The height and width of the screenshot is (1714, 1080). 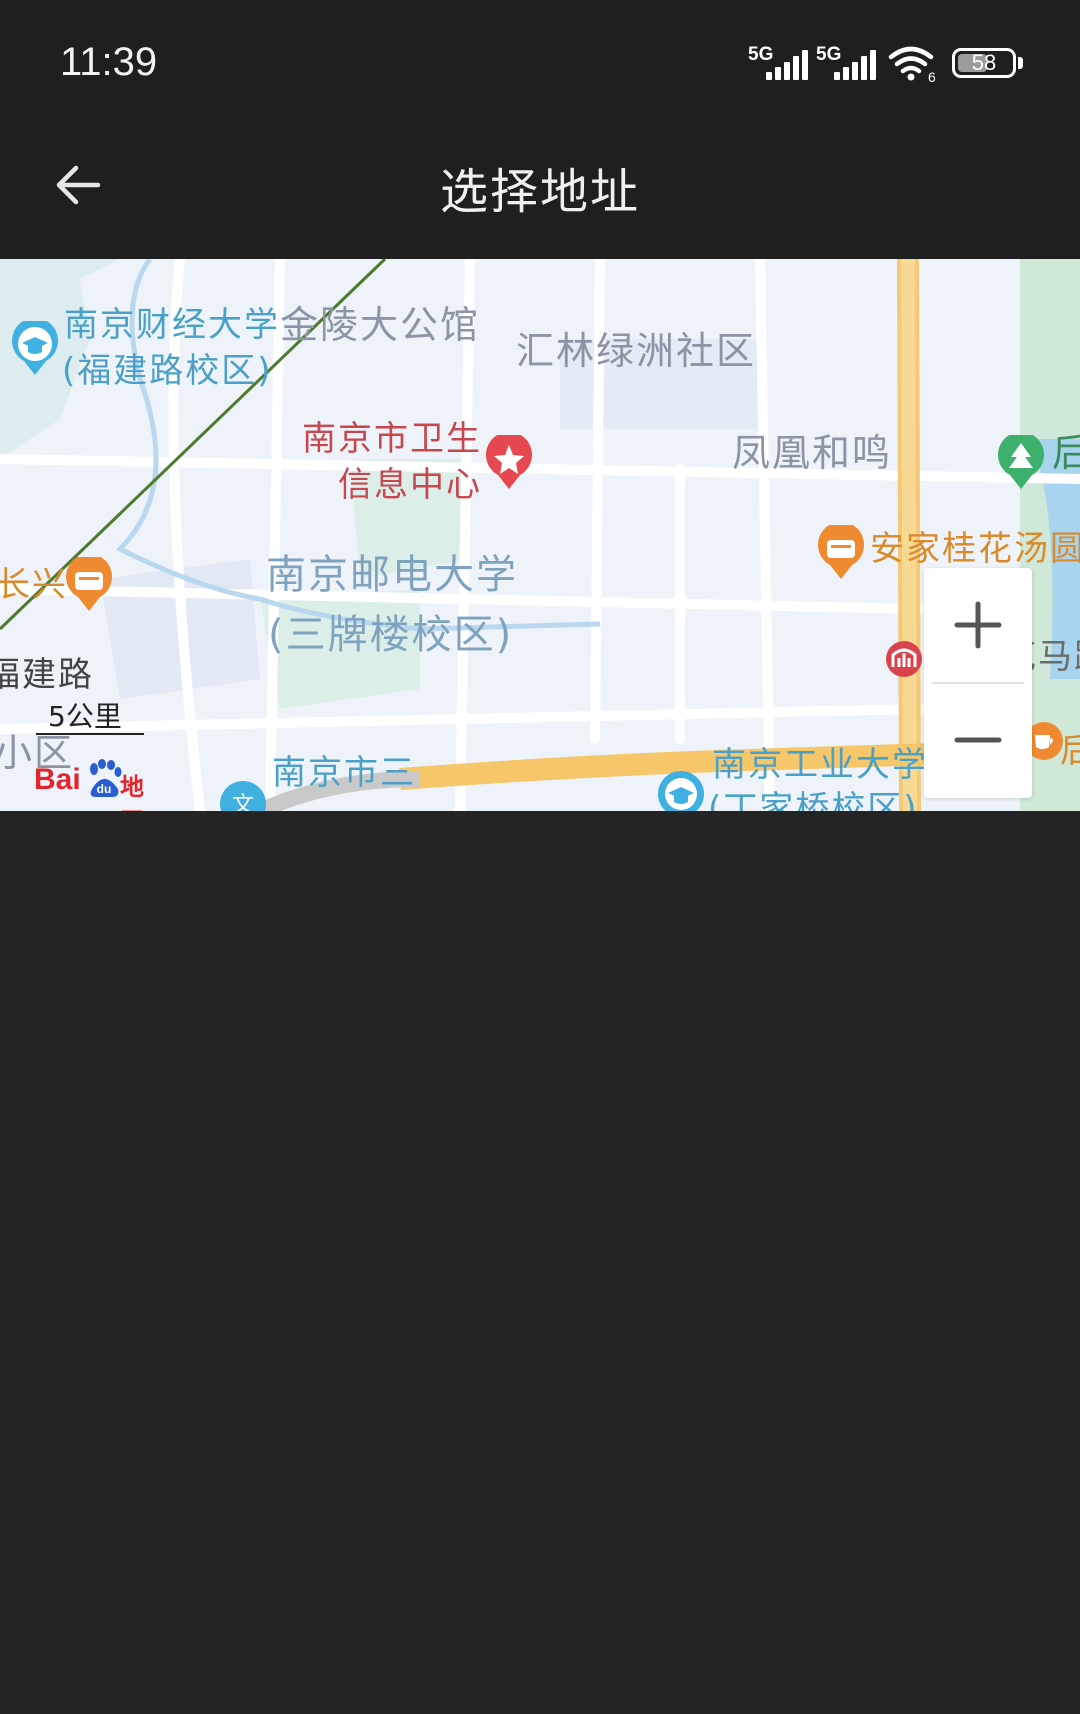 I want to click on map-label-huilin: 汇林绿洲社区, so click(x=636, y=351).